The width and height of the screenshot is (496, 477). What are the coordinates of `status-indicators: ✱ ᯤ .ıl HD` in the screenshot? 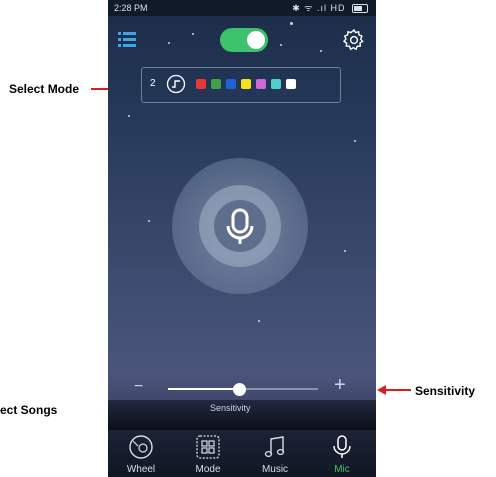 It's located at (330, 8).